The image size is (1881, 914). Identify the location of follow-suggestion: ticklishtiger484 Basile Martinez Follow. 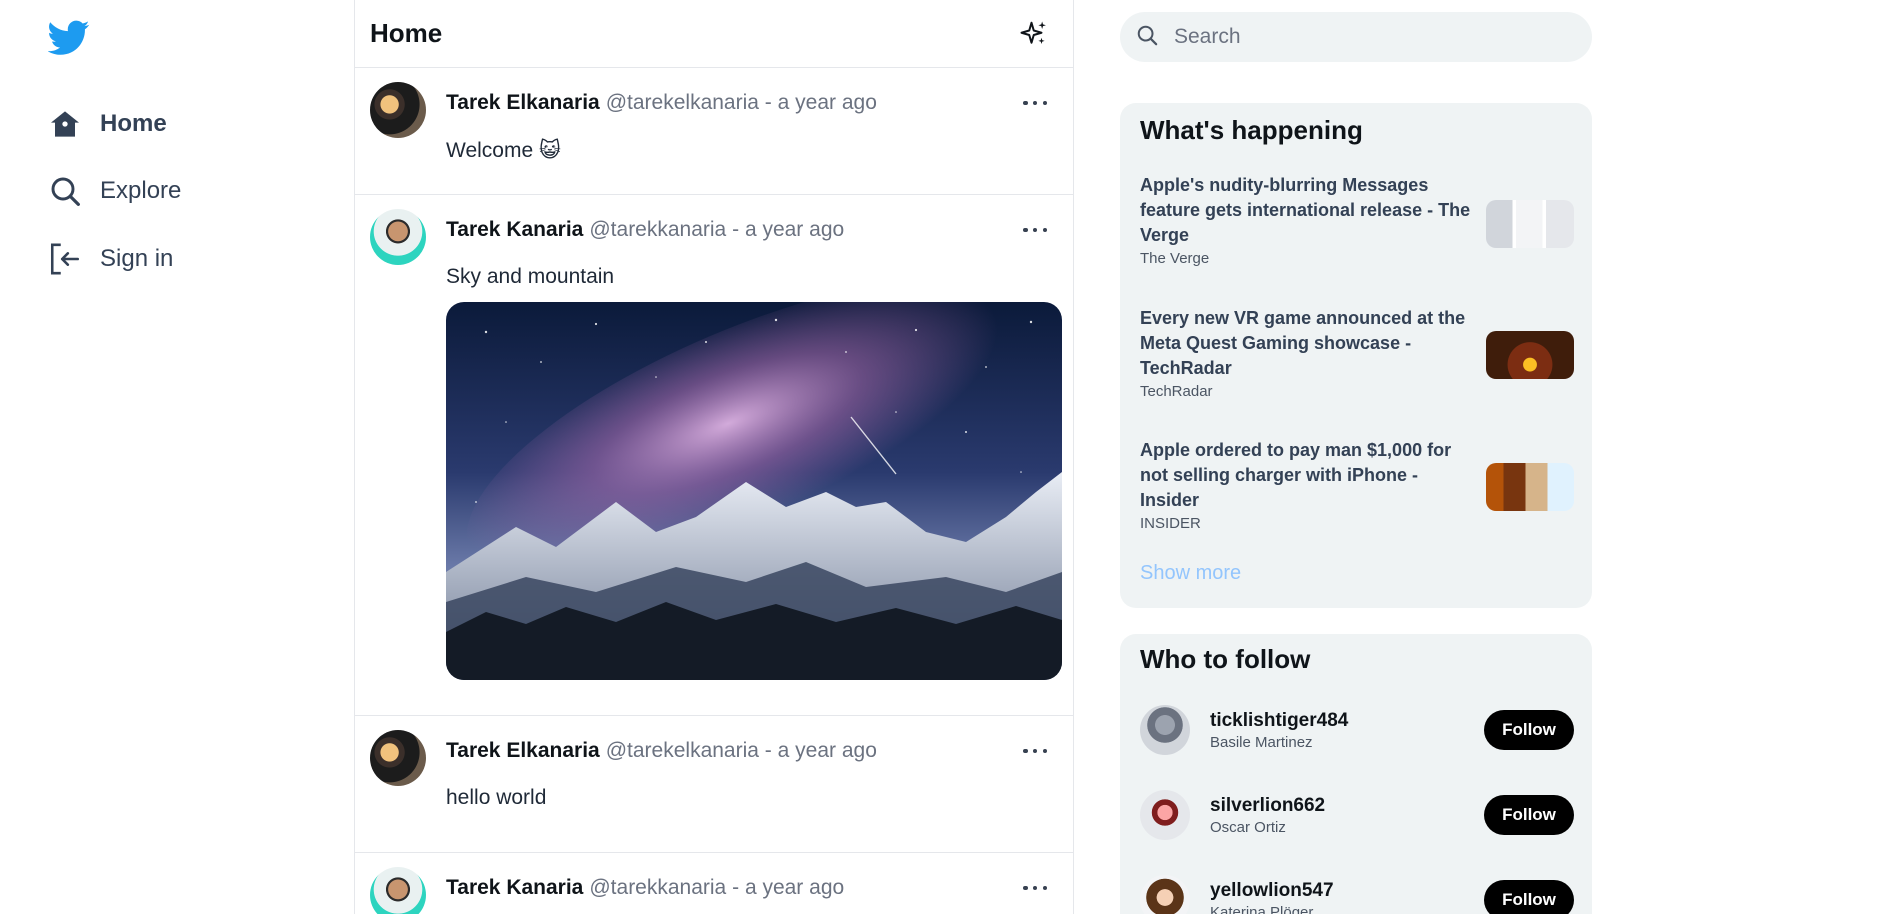
(1357, 730).